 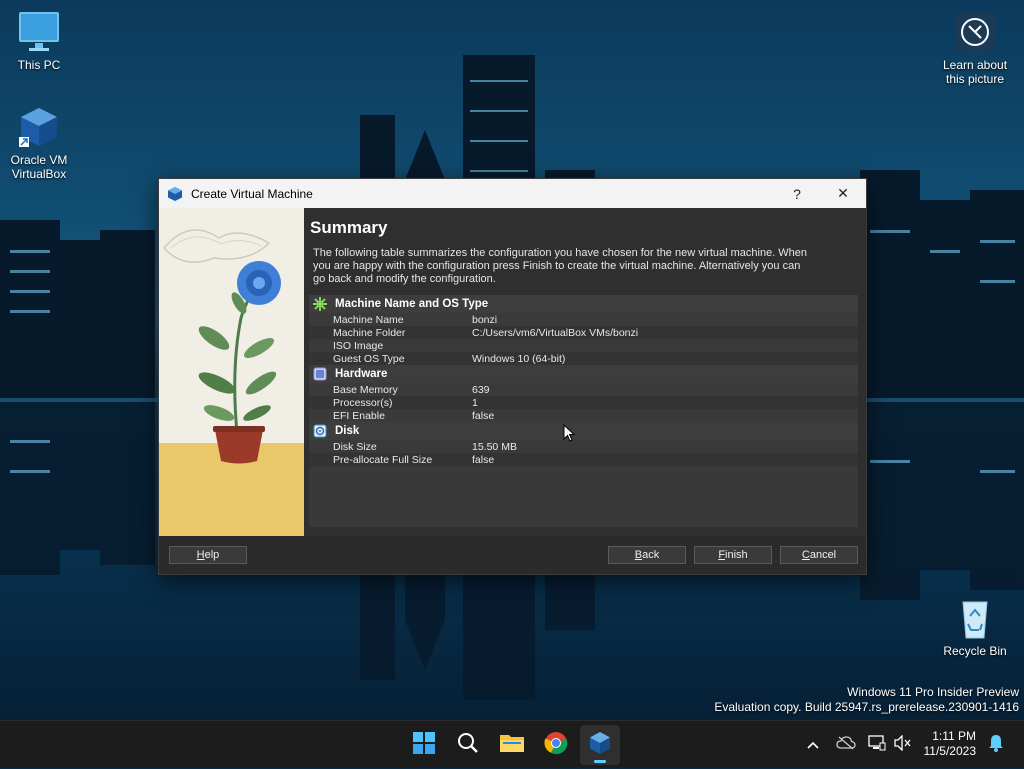 I want to click on mnemonic: C, so click(x=805, y=555).